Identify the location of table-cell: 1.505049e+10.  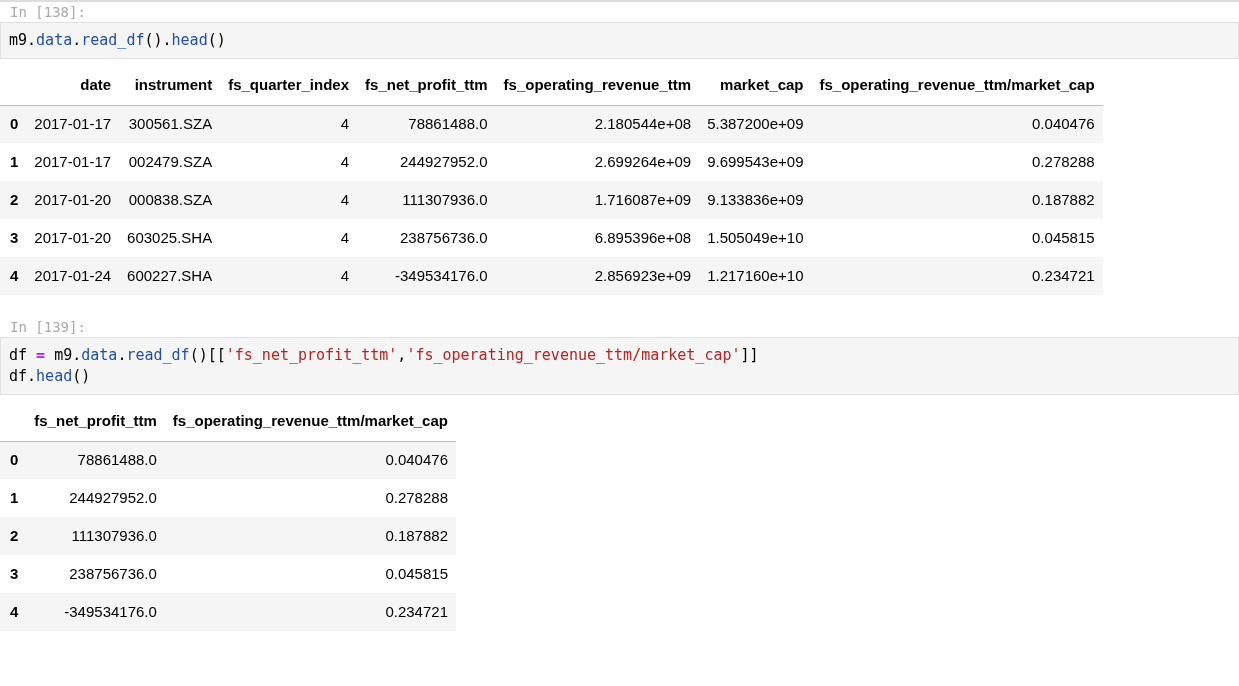
(755, 238).